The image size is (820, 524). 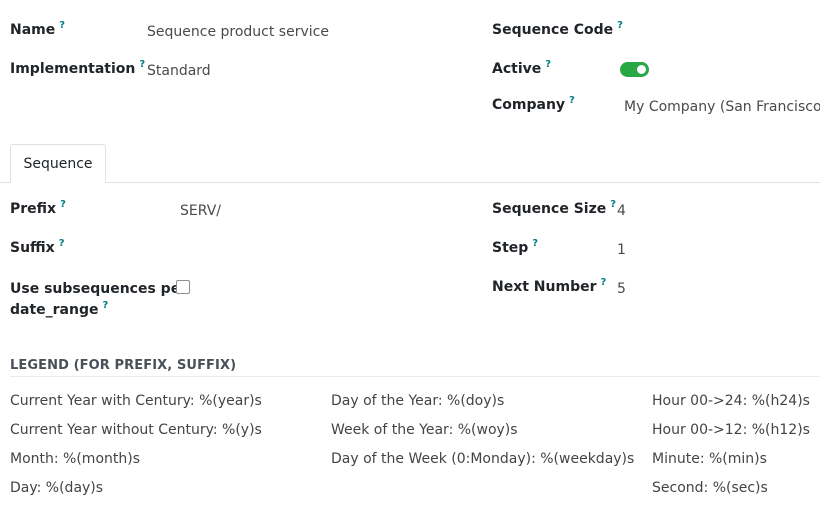 What do you see at coordinates (424, 430) in the screenshot?
I see `legend-item: Week of the Year: %(woy)s` at bounding box center [424, 430].